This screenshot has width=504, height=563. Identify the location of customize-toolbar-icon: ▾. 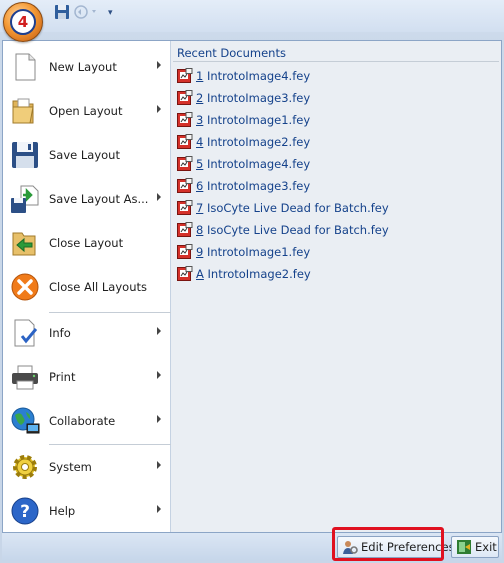
(113, 13).